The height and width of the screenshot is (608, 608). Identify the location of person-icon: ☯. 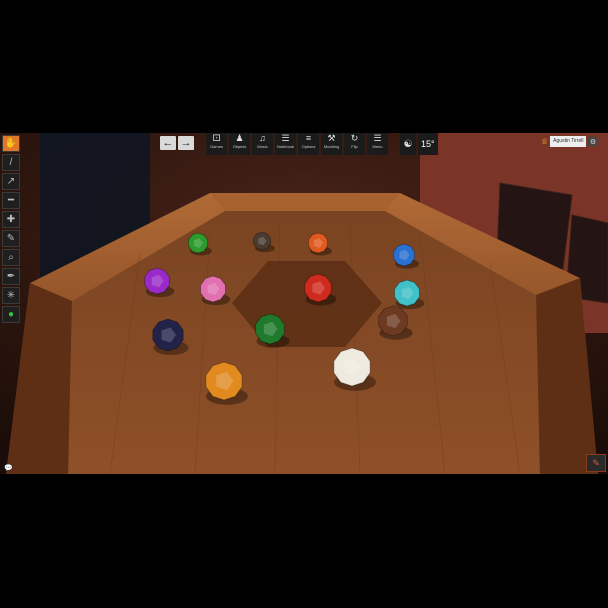
(408, 144).